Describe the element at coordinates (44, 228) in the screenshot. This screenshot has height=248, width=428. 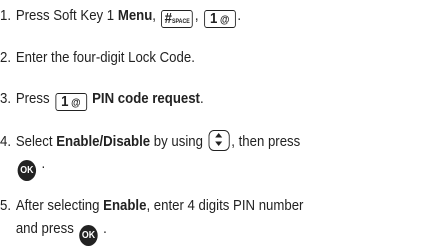
I see `step-text: and press` at that location.